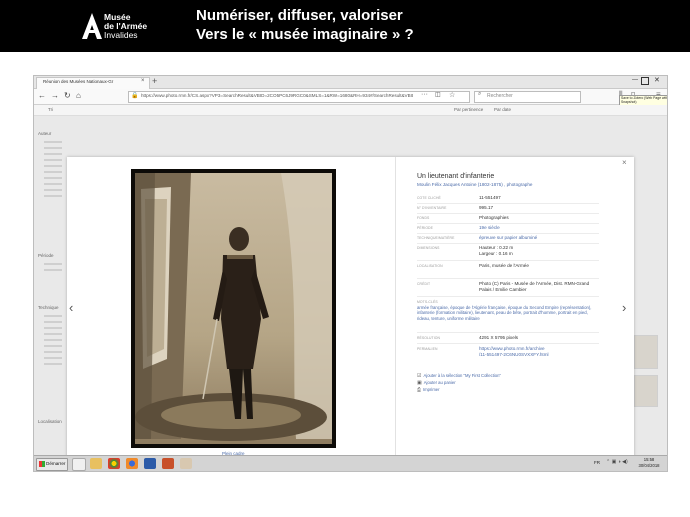 This screenshot has width=690, height=517. I want to click on artwork-title: Un lieutenant d'infanterie, so click(456, 176).